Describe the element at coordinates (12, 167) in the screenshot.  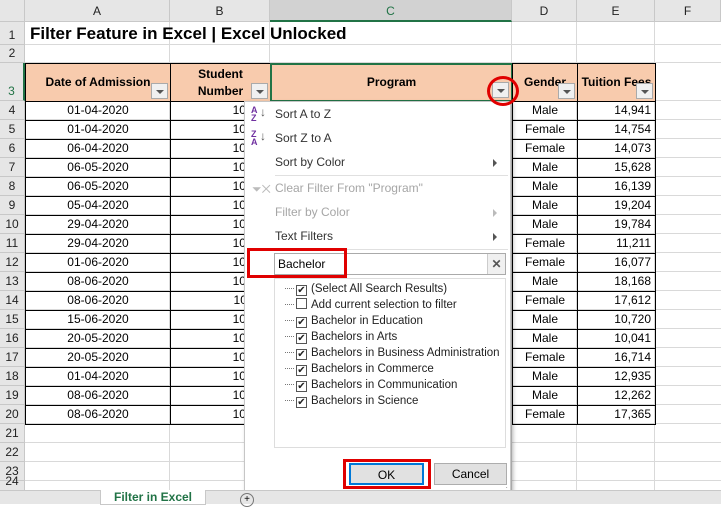
I see `row-header-7: 7` at that location.